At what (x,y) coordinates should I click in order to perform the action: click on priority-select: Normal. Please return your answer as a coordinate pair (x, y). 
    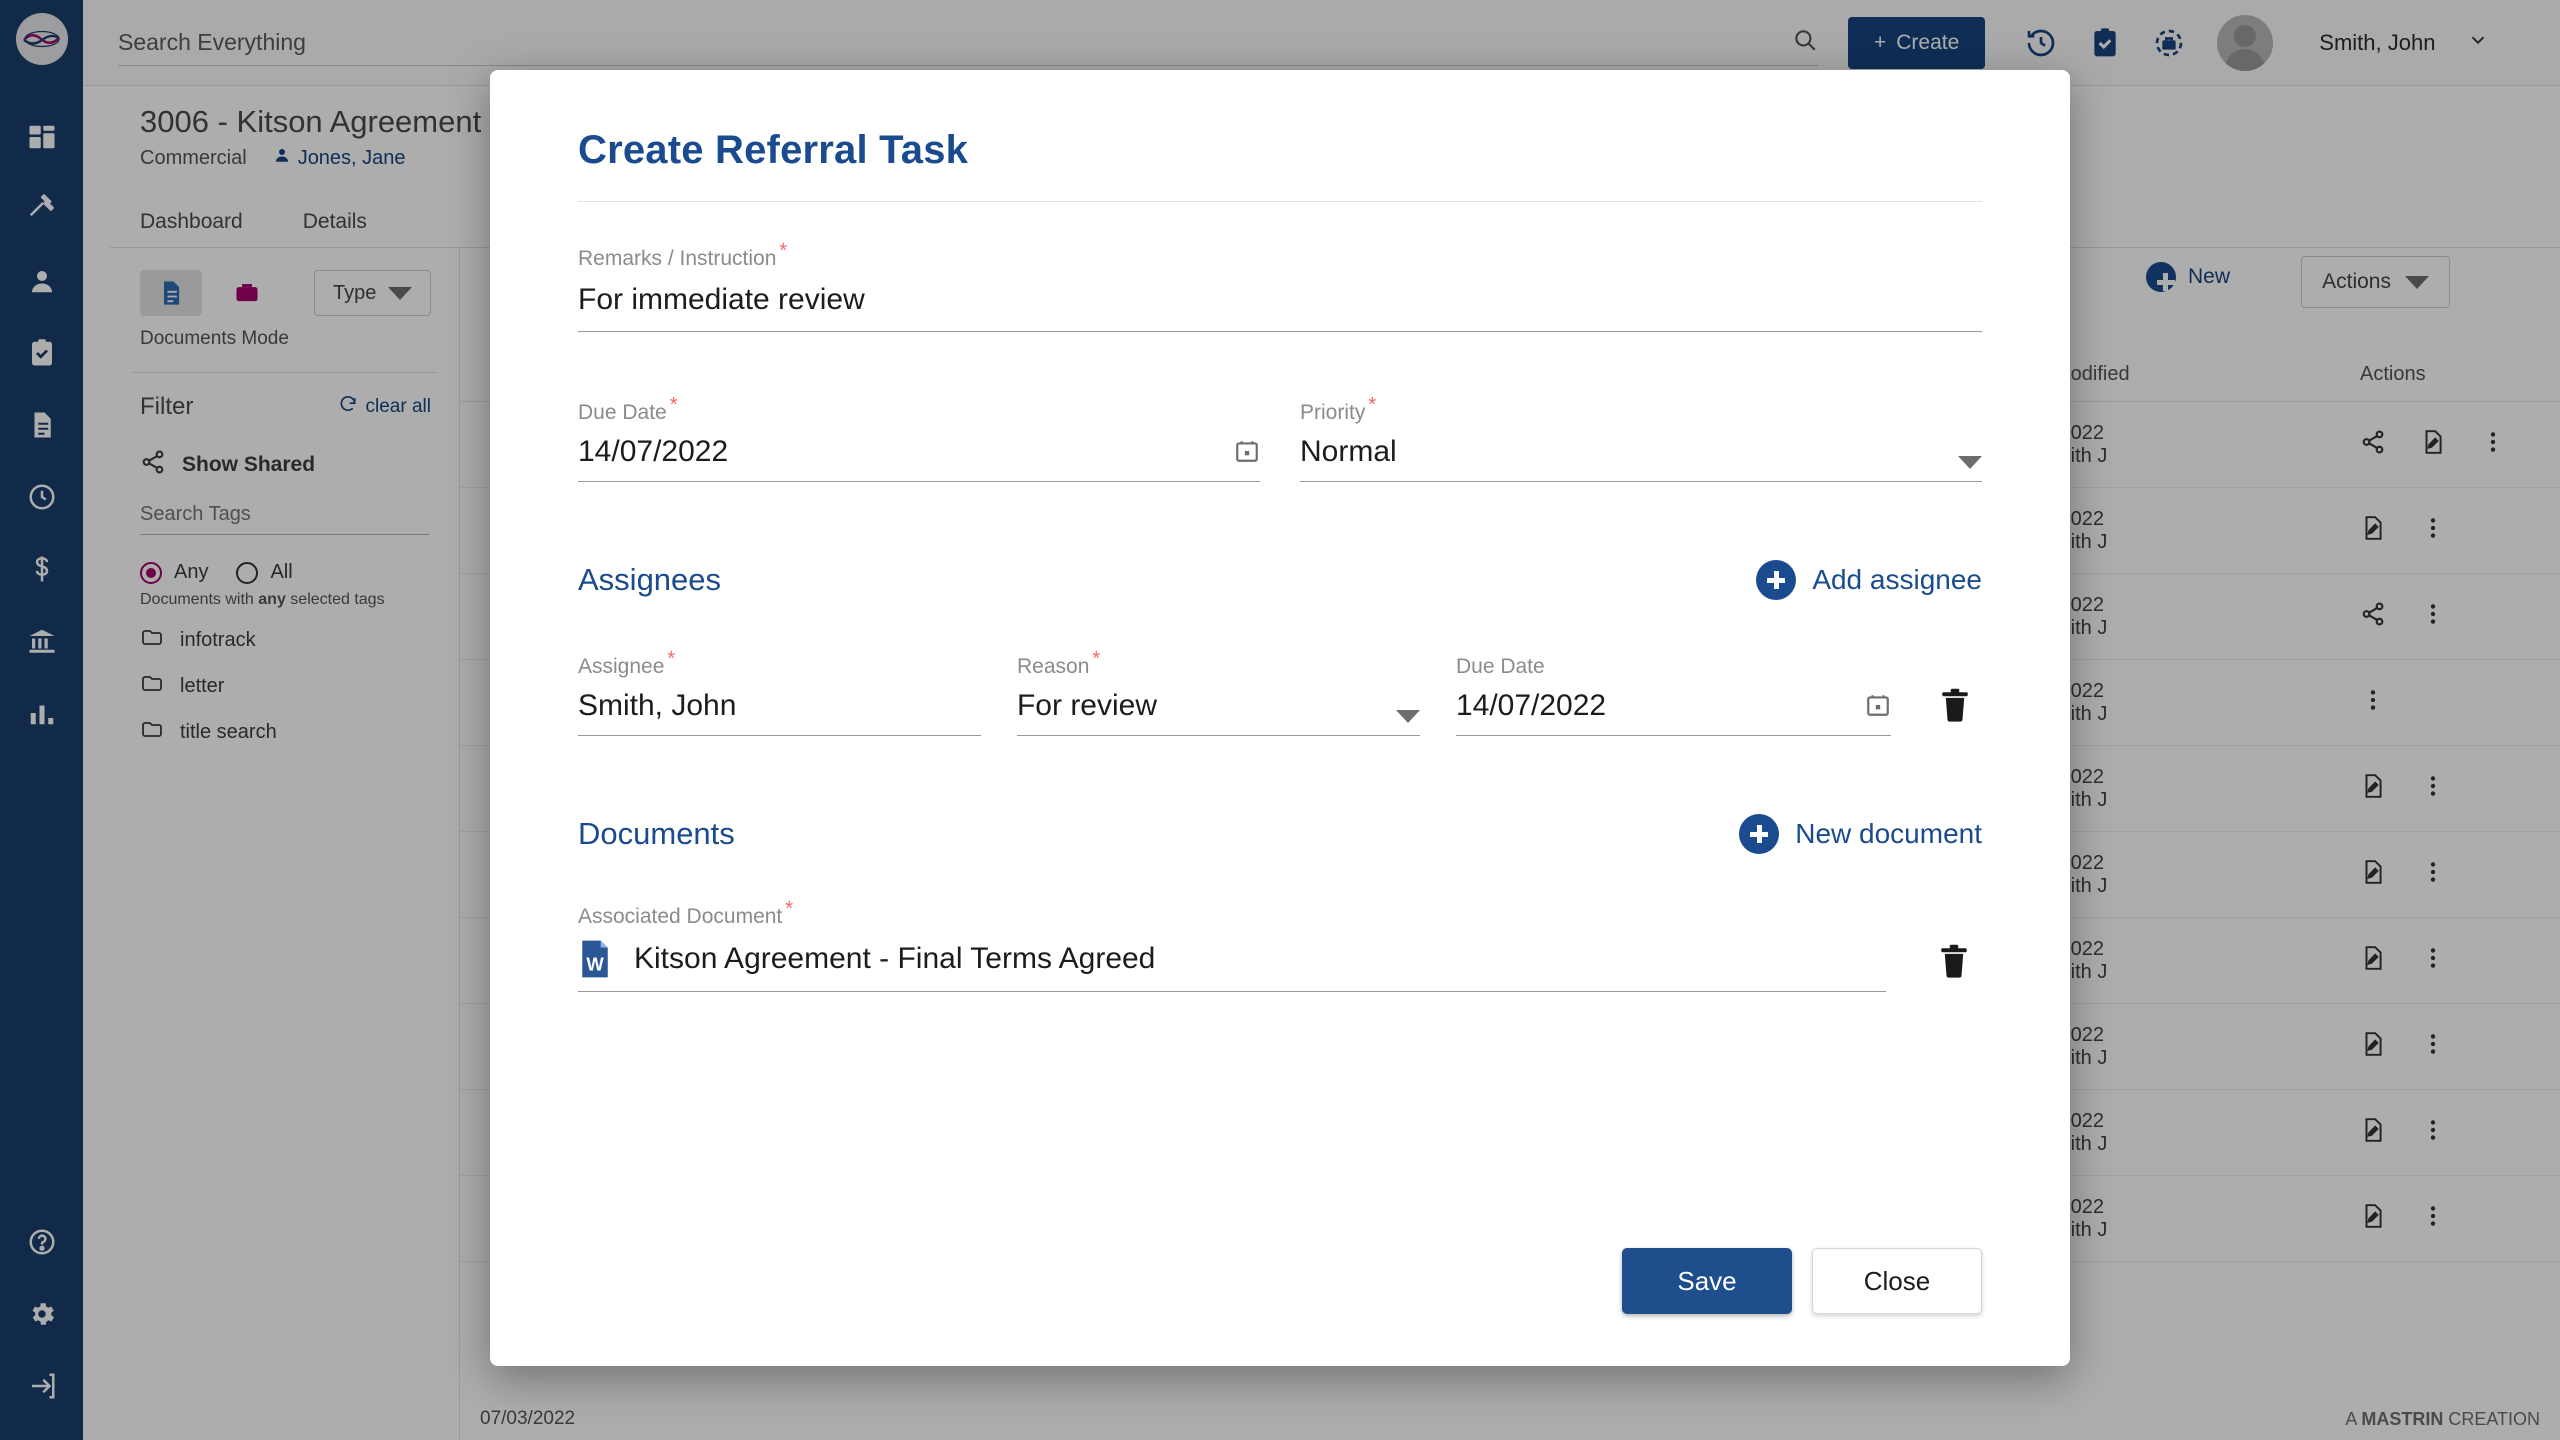
    Looking at the image, I should click on (1641, 458).